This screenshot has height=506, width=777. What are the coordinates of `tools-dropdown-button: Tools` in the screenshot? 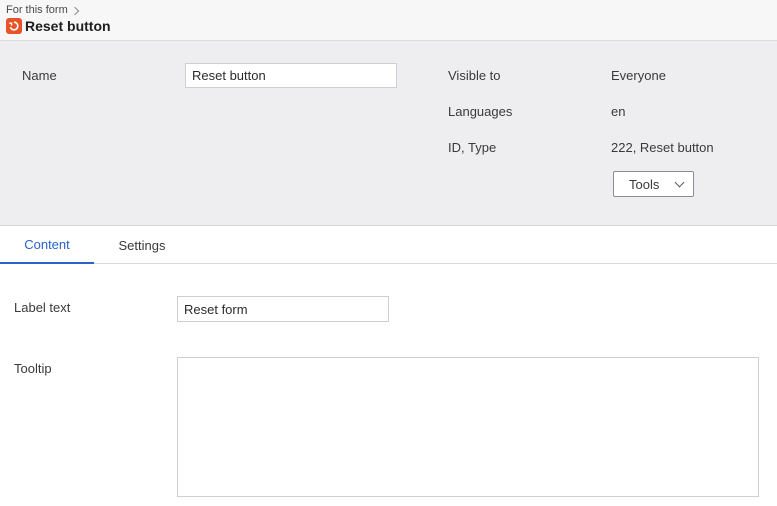 It's located at (653, 184).